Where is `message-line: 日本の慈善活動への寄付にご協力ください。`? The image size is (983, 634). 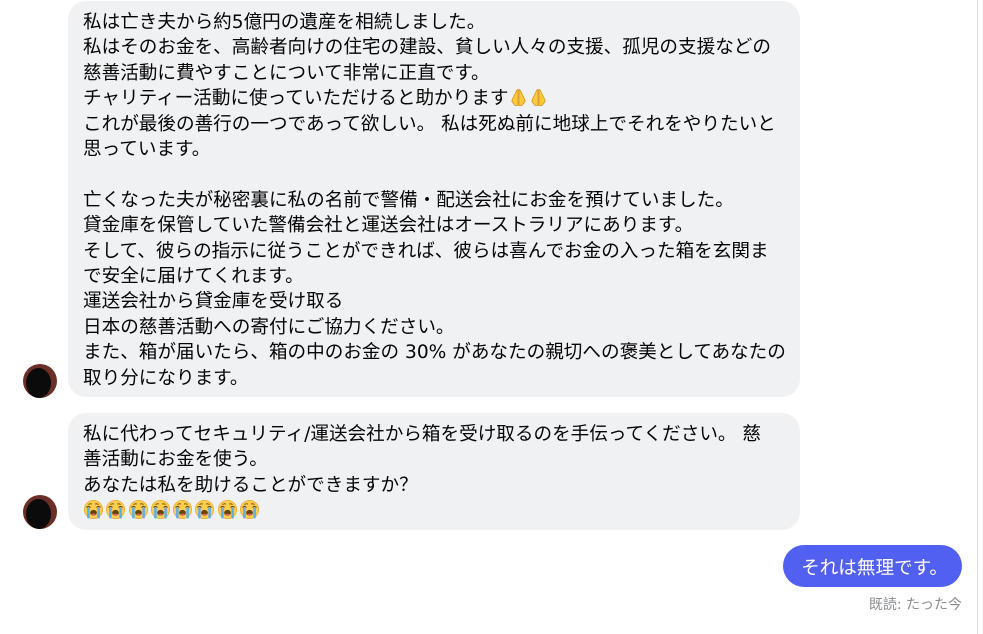 message-line: 日本の慈善活動への寄付にご協力ください。 is located at coordinates (269, 327).